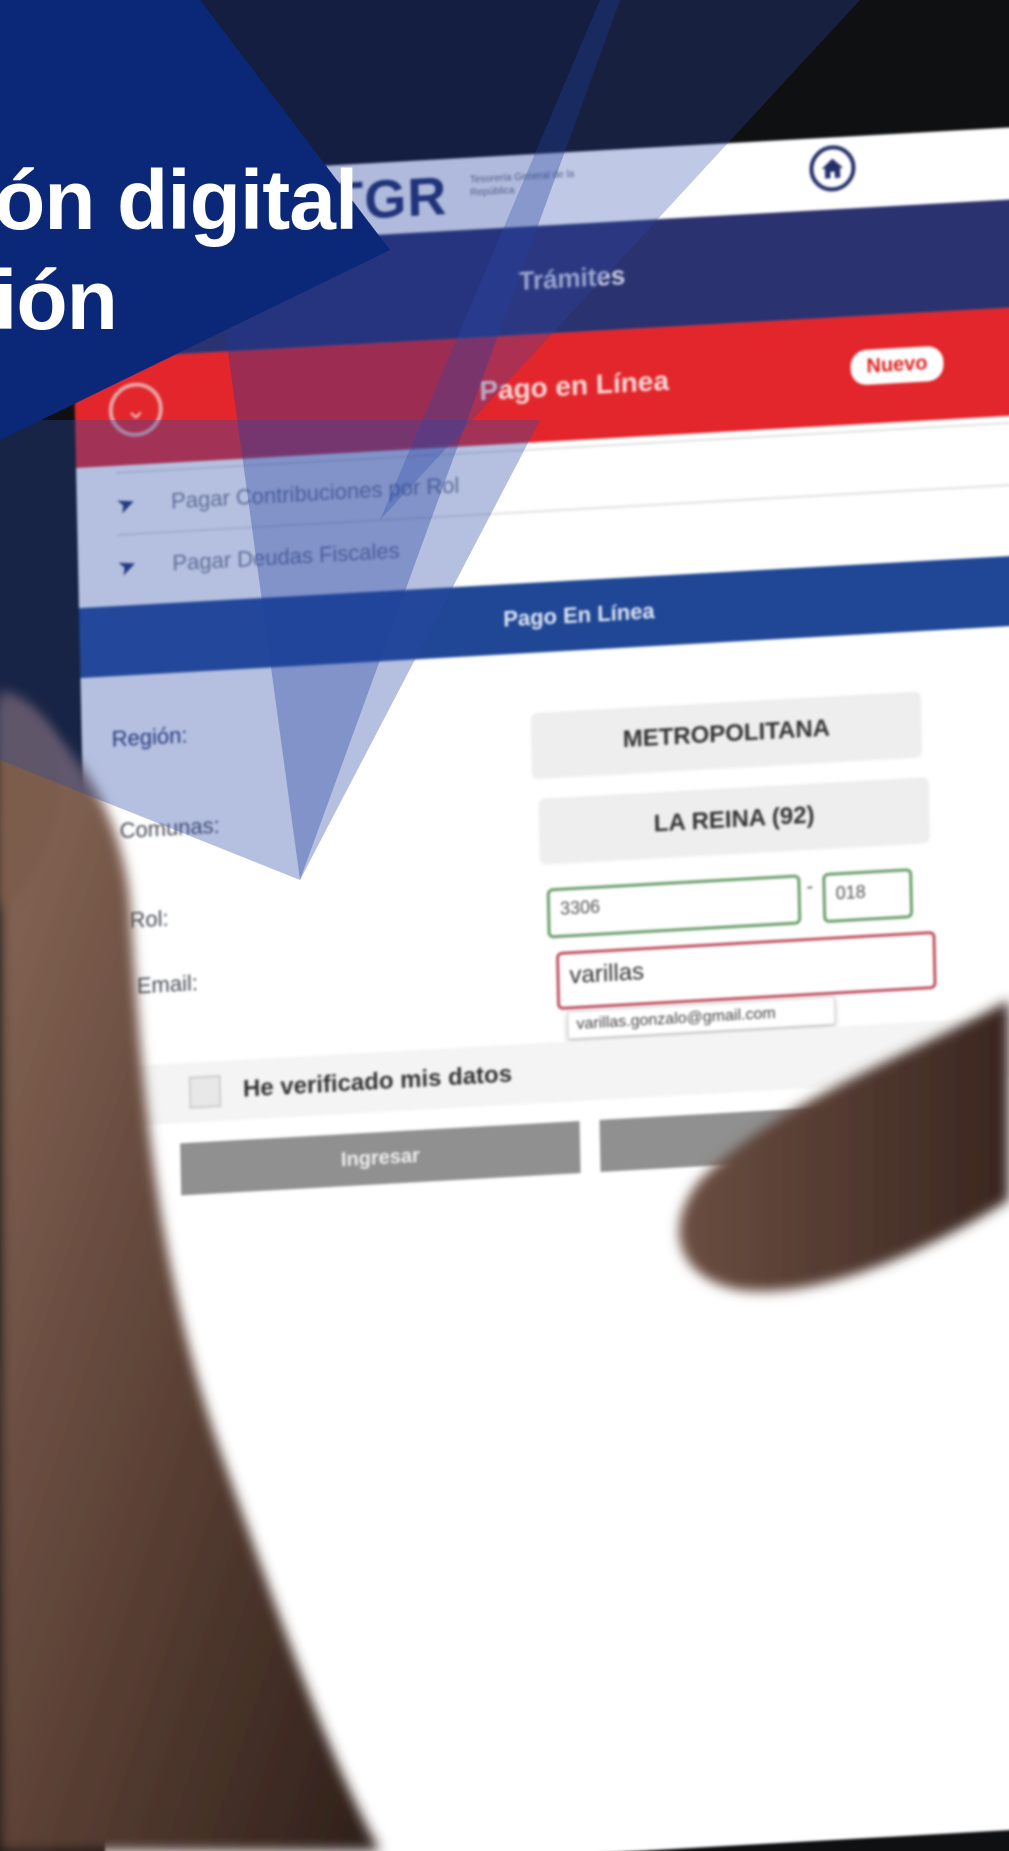 This screenshot has height=1851, width=1009. What do you see at coordinates (734, 820) in the screenshot?
I see `comunas-select: LA REINA (92)` at bounding box center [734, 820].